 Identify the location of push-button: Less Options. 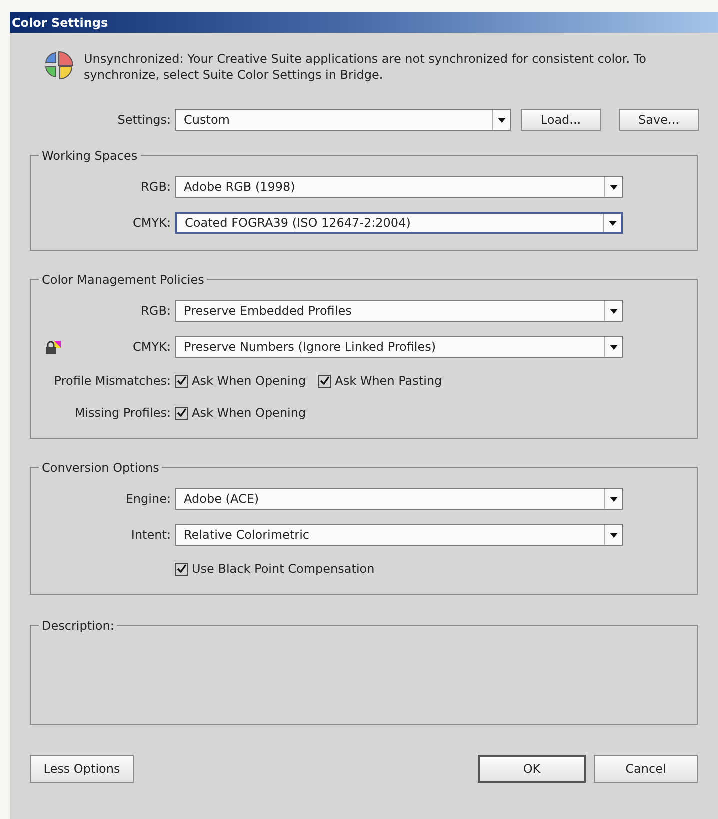
(82, 769).